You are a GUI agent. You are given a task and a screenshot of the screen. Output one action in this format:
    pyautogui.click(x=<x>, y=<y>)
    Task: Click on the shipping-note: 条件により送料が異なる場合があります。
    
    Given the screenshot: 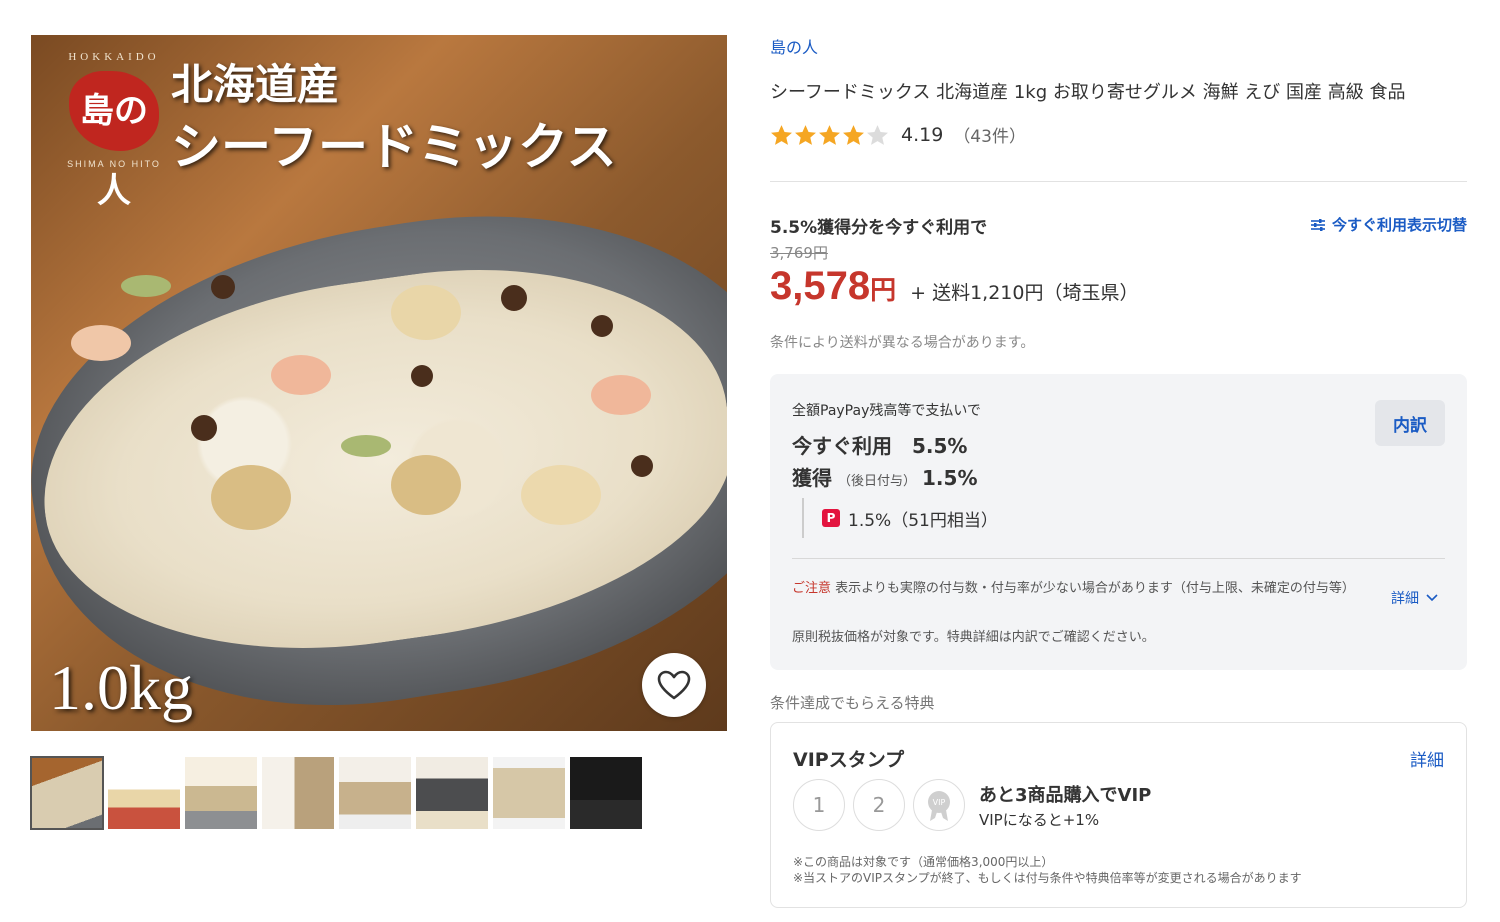 What is the action you would take?
    pyautogui.click(x=902, y=343)
    